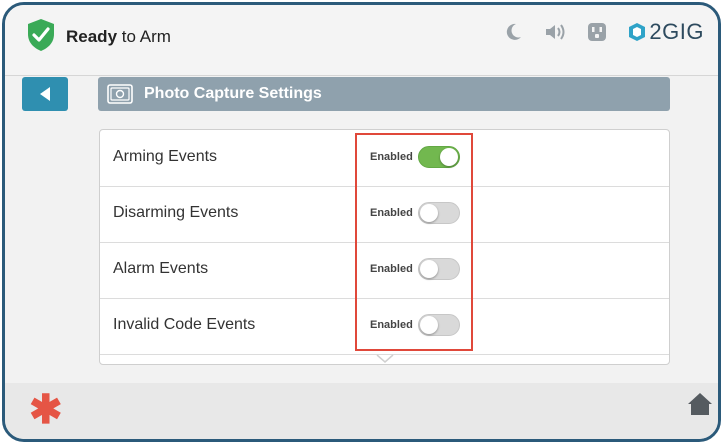 Image resolution: width=727 pixels, height=442 pixels. I want to click on emergency-asterisk-icon: ✱, so click(46, 410).